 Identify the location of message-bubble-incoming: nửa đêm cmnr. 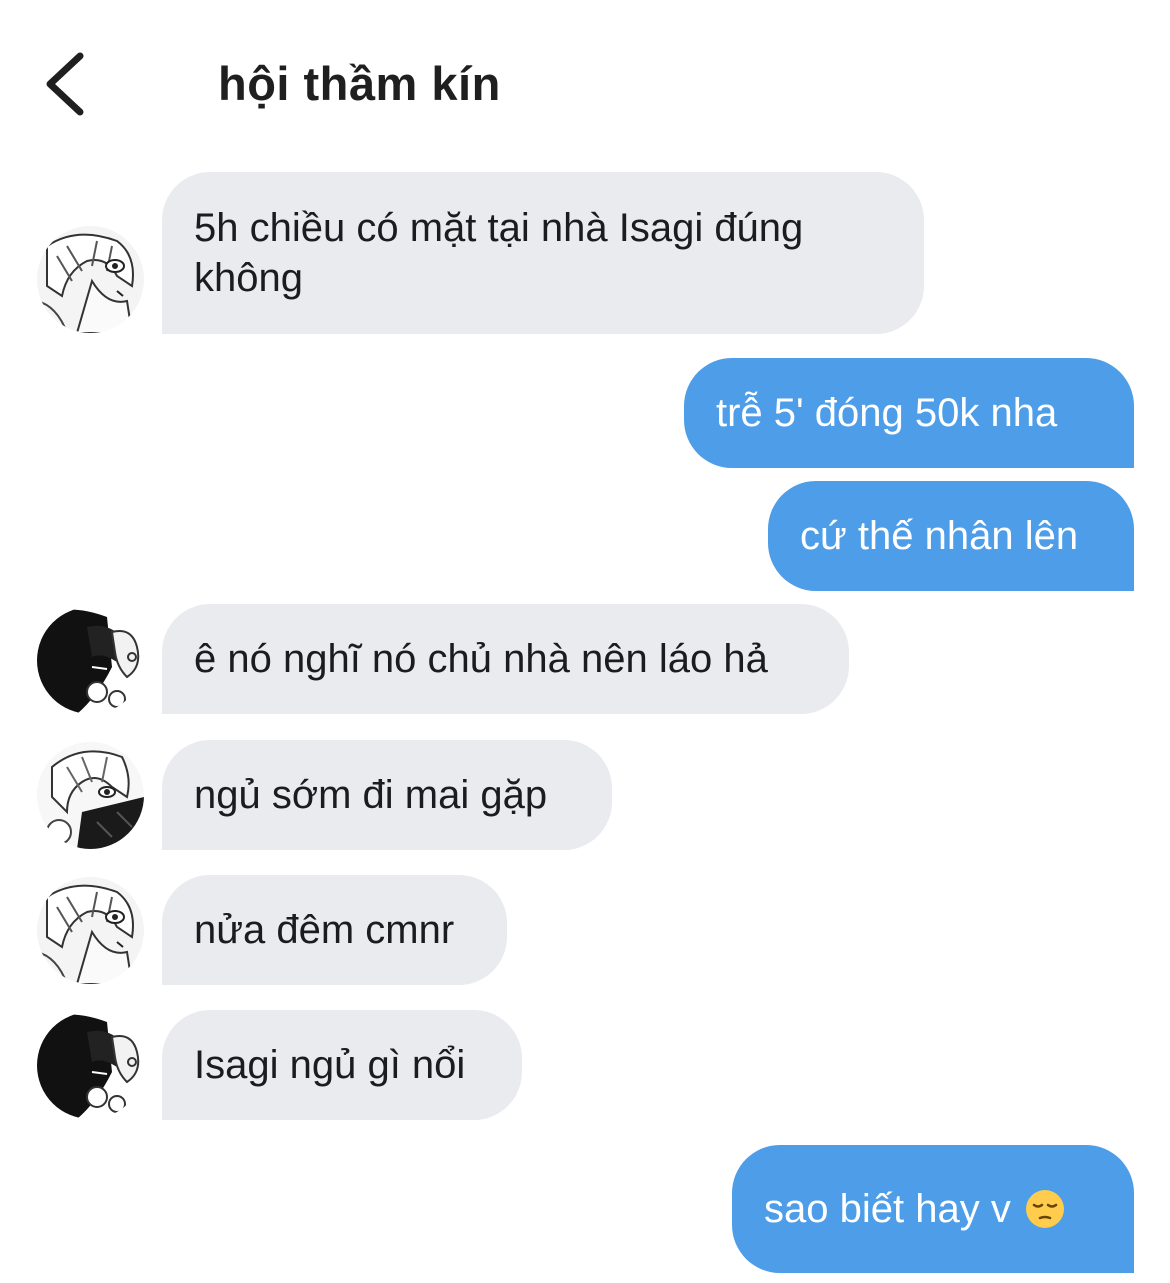
(334, 930).